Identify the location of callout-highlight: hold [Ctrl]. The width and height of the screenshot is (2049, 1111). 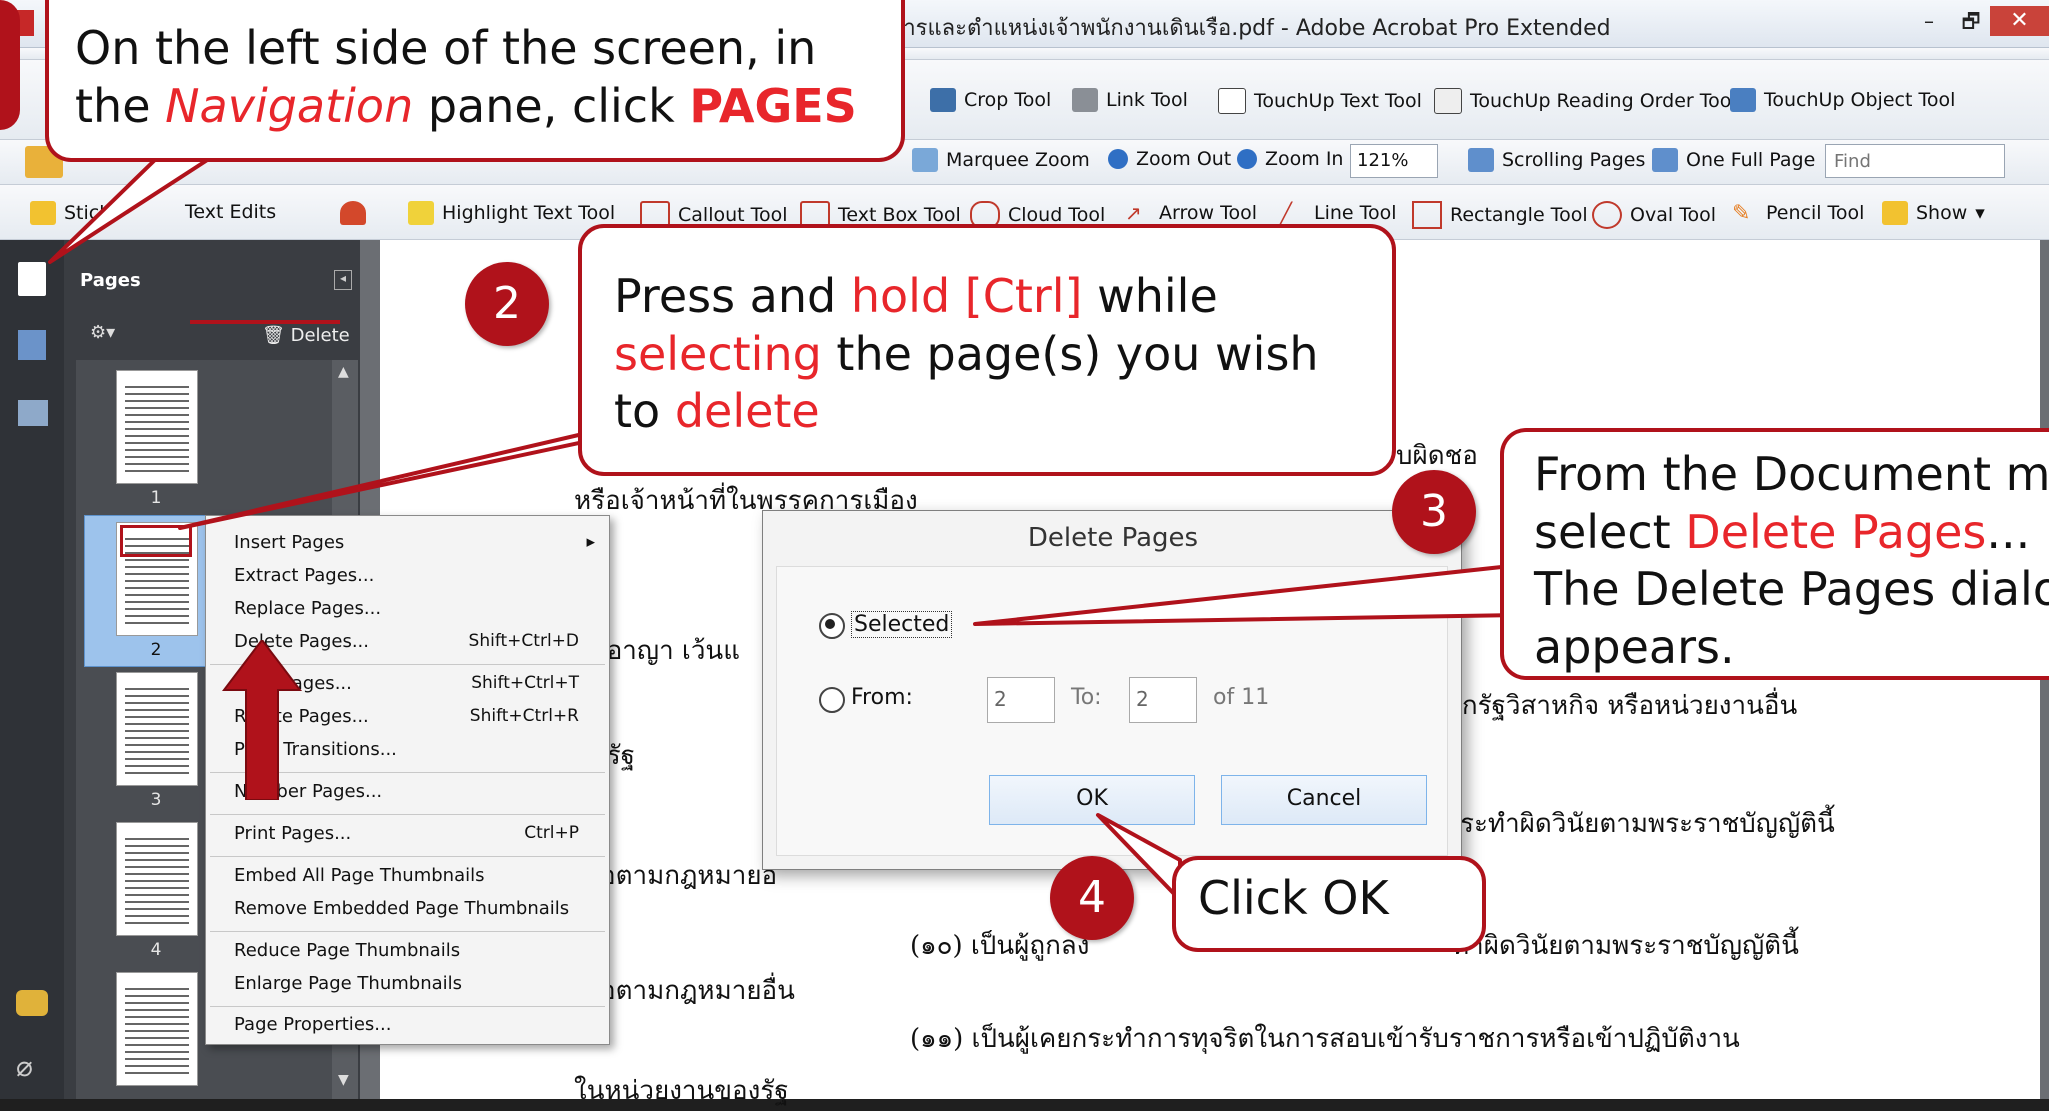
(966, 296).